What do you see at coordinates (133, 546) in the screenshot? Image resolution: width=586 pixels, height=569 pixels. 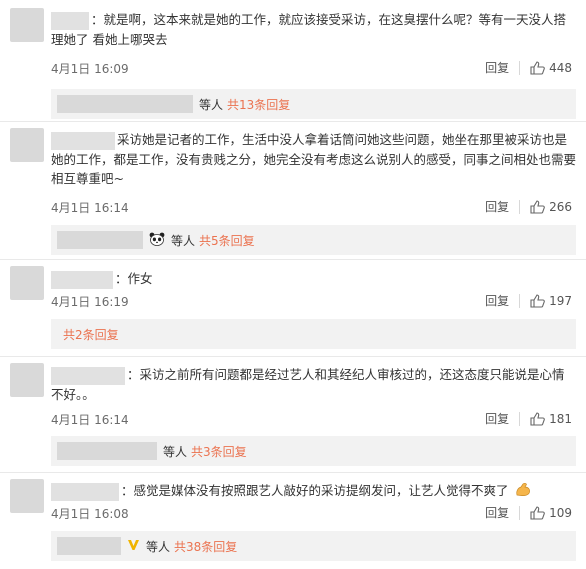 I see `v-badge-icon` at bounding box center [133, 546].